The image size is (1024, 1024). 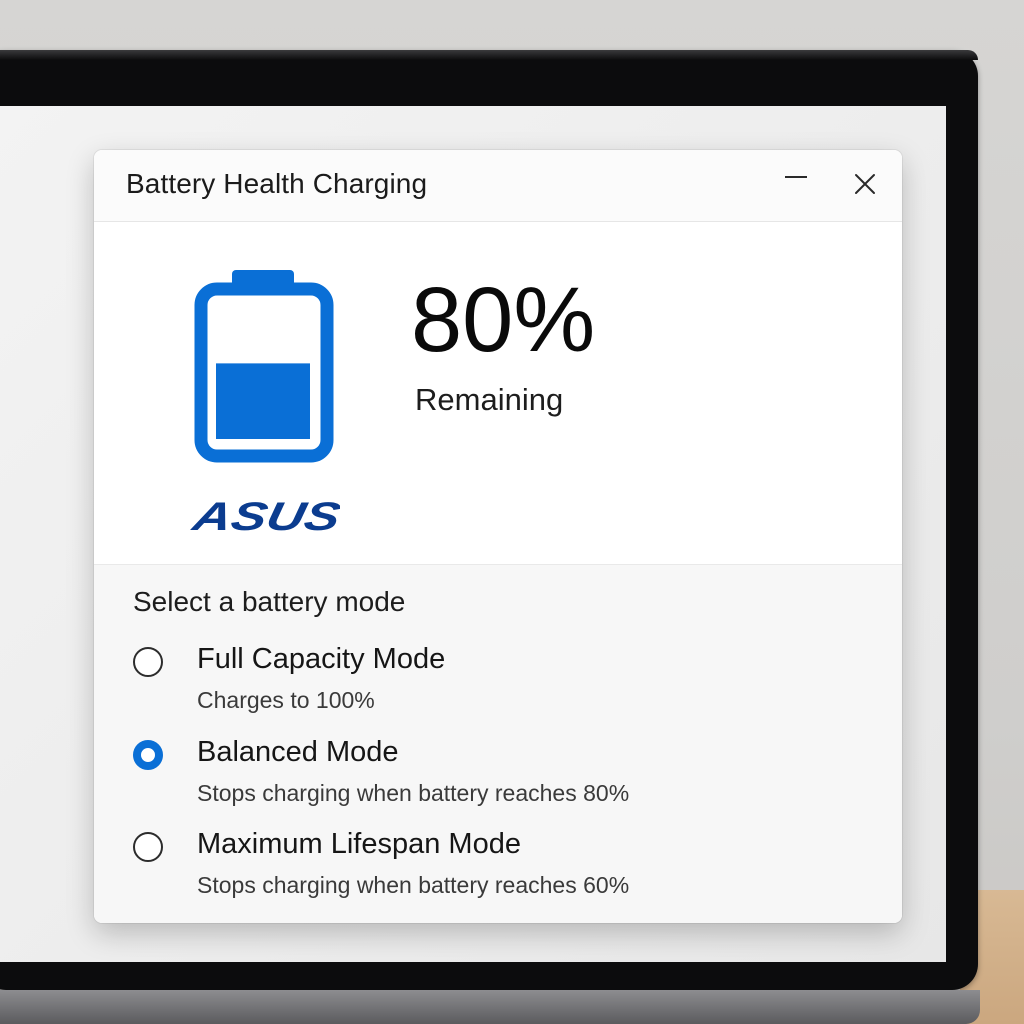 I want to click on close-button, so click(x=865, y=184).